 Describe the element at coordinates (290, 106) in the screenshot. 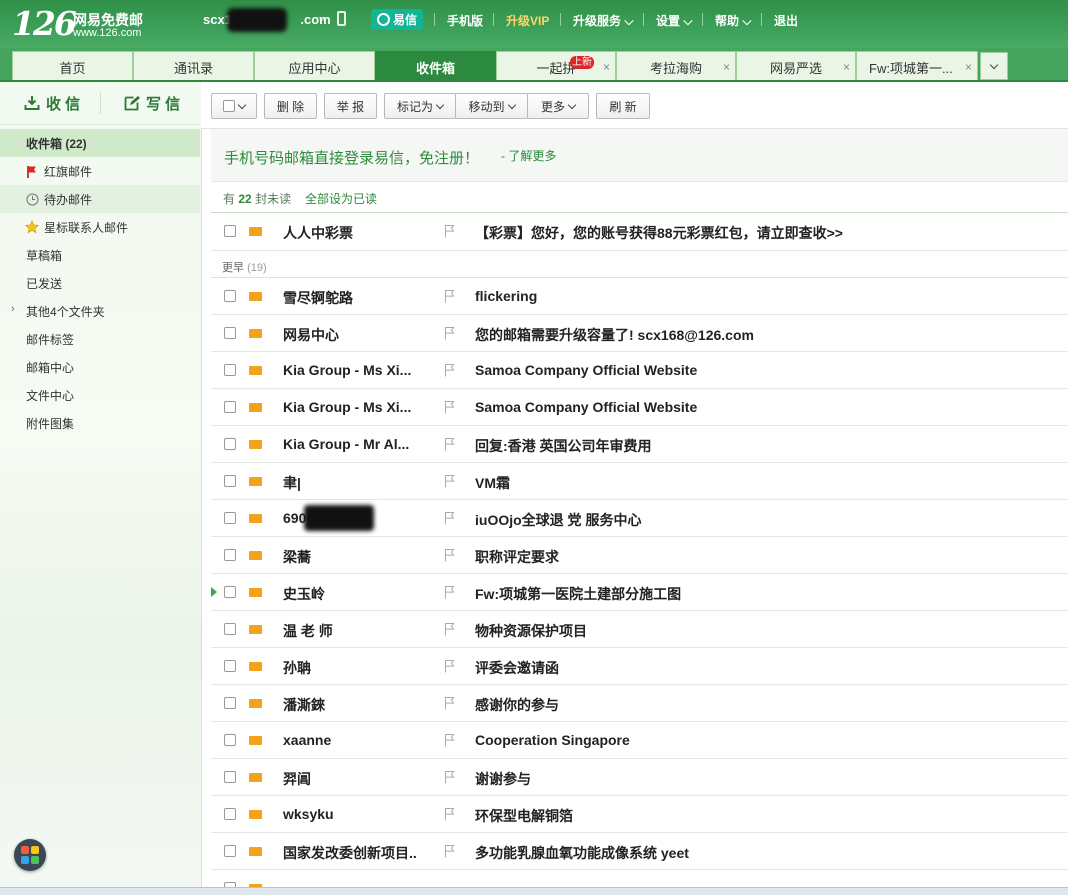

I see `delete-button: 删 除` at that location.